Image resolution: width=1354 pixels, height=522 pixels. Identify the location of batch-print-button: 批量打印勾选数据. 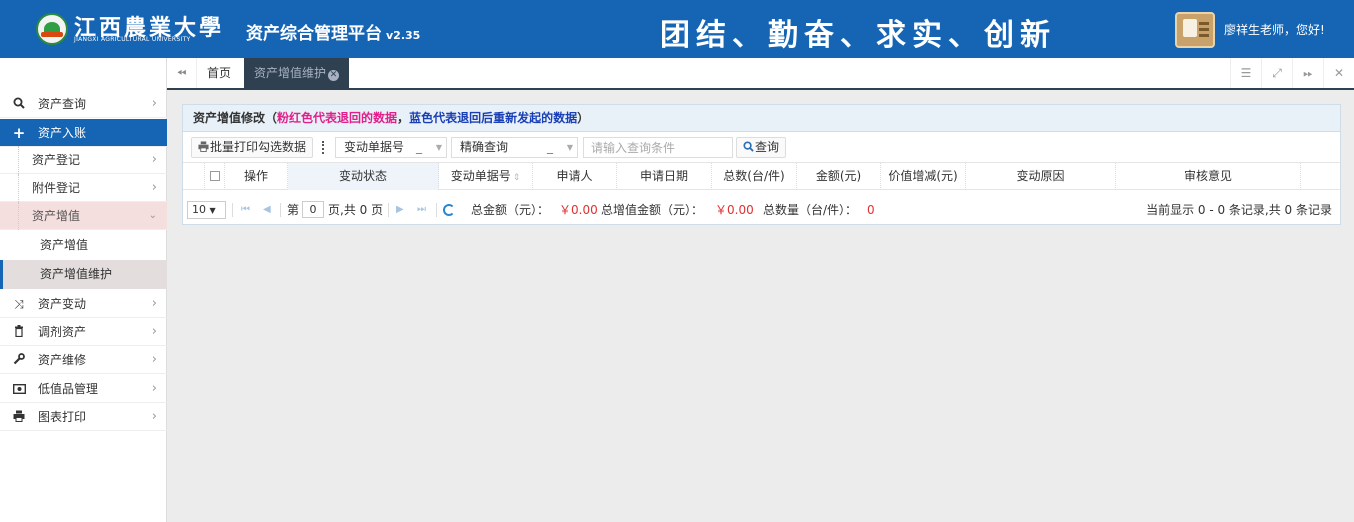
(252, 147).